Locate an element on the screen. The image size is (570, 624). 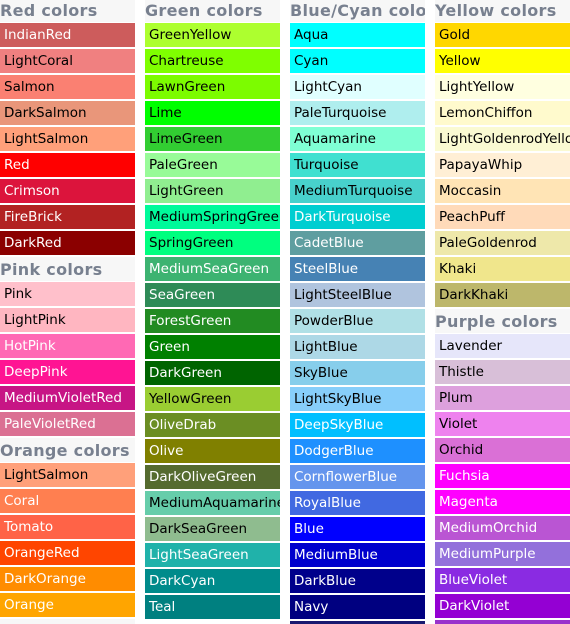
color-swatch: Aquamarine is located at coordinates (357, 139).